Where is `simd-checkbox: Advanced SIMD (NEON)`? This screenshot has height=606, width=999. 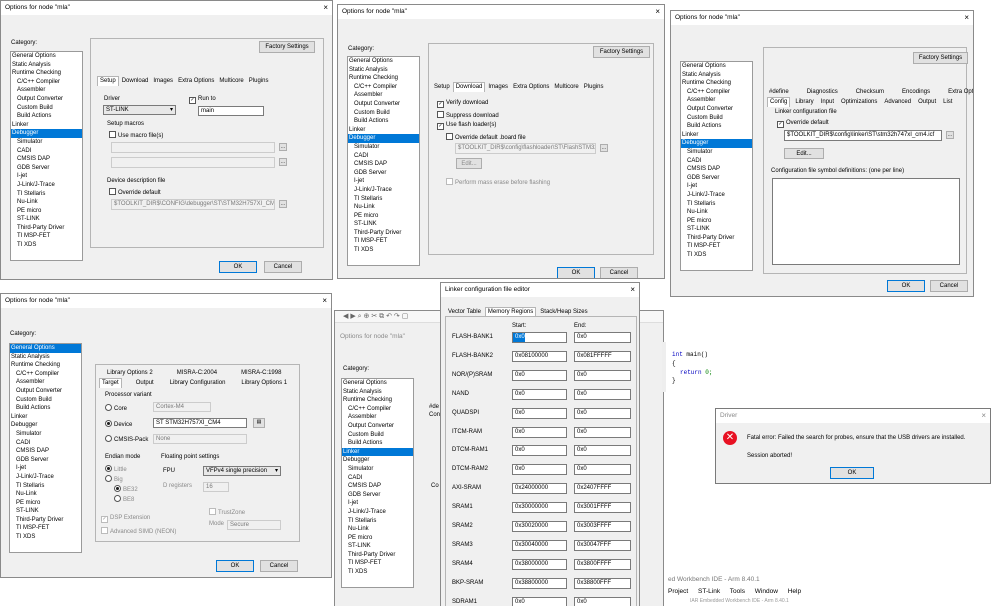 simd-checkbox: Advanced SIMD (NEON) is located at coordinates (138, 531).